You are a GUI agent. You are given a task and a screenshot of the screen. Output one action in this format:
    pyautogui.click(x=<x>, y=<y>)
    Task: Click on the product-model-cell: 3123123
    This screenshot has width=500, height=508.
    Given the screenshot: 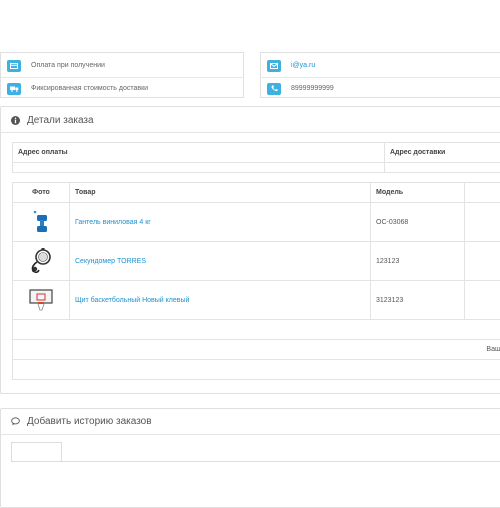 What is the action you would take?
    pyautogui.click(x=418, y=300)
    